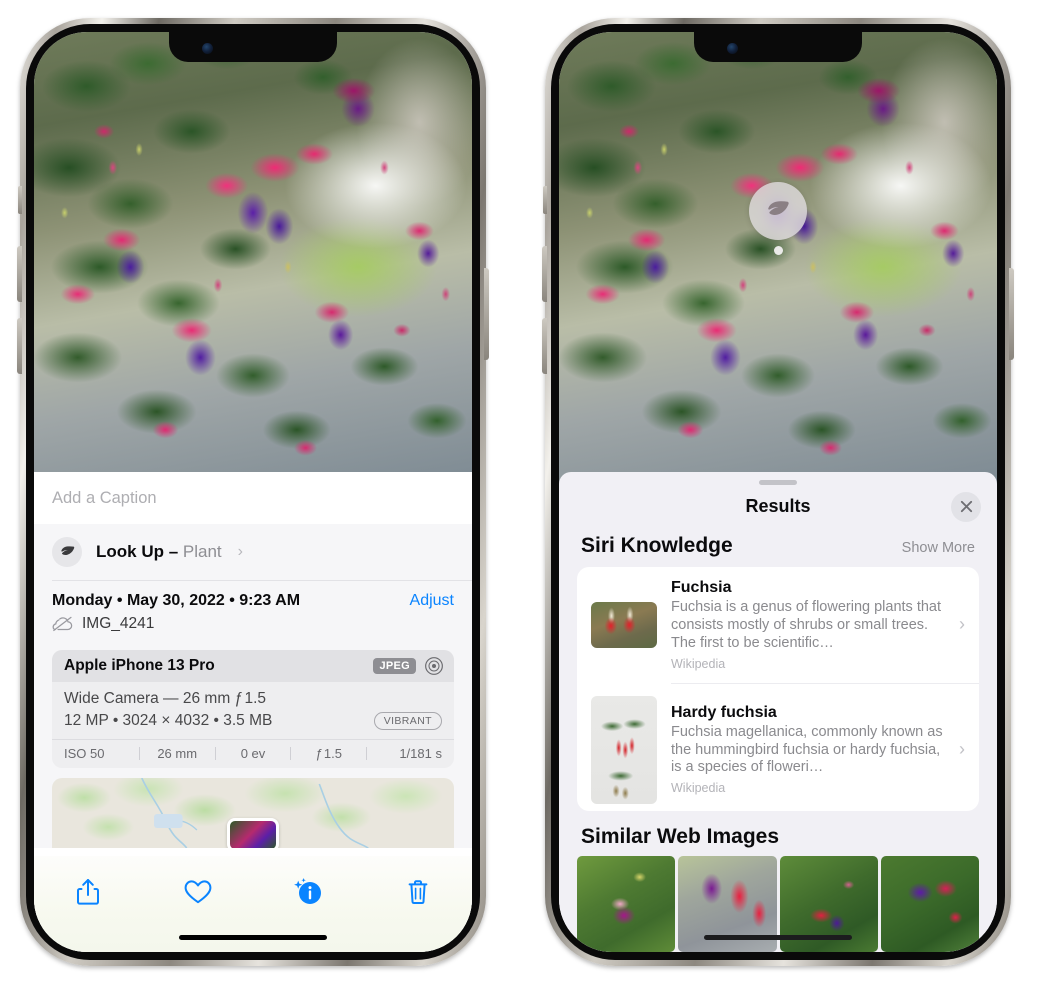 This screenshot has width=1055, height=985. I want to click on lookup-group: ✦ ✦ Look Up – Plant ›, so click(253, 682).